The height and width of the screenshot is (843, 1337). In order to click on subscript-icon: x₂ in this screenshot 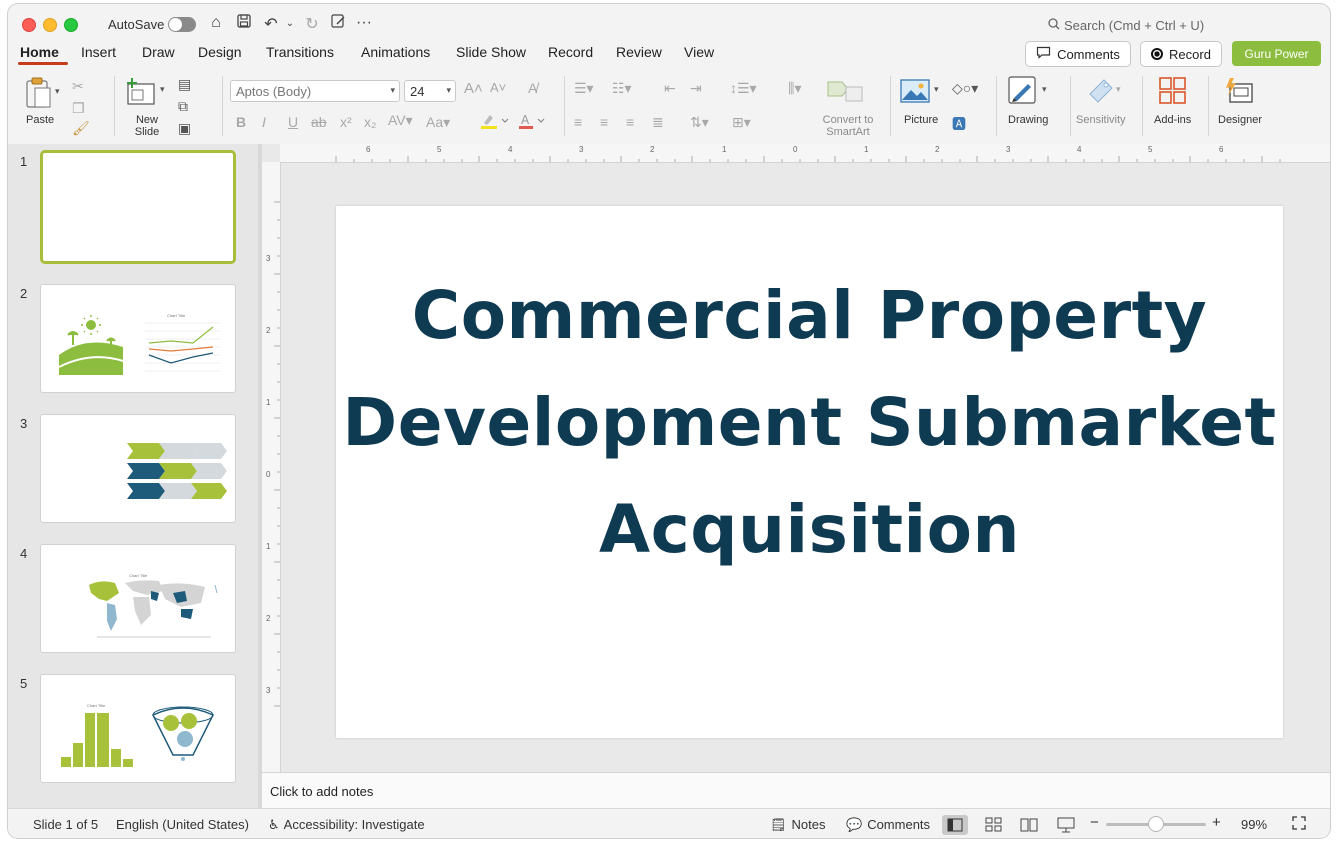, I will do `click(370, 122)`.